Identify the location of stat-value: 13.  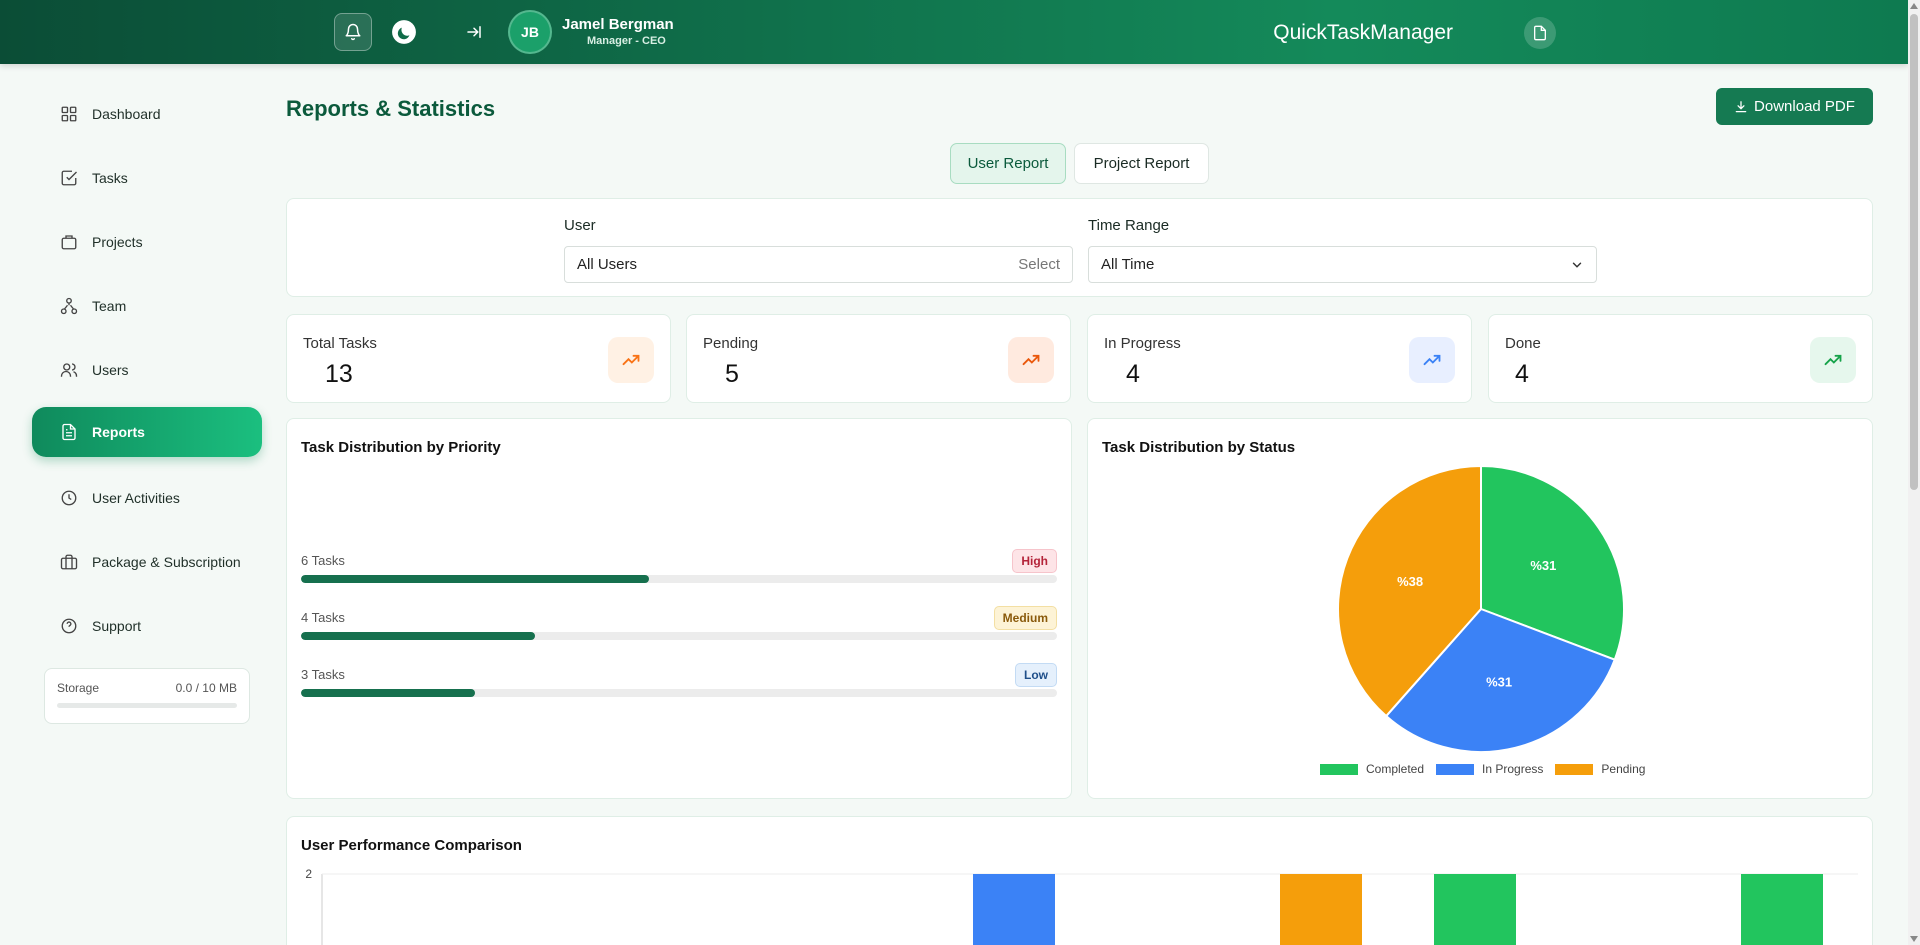
(339, 374).